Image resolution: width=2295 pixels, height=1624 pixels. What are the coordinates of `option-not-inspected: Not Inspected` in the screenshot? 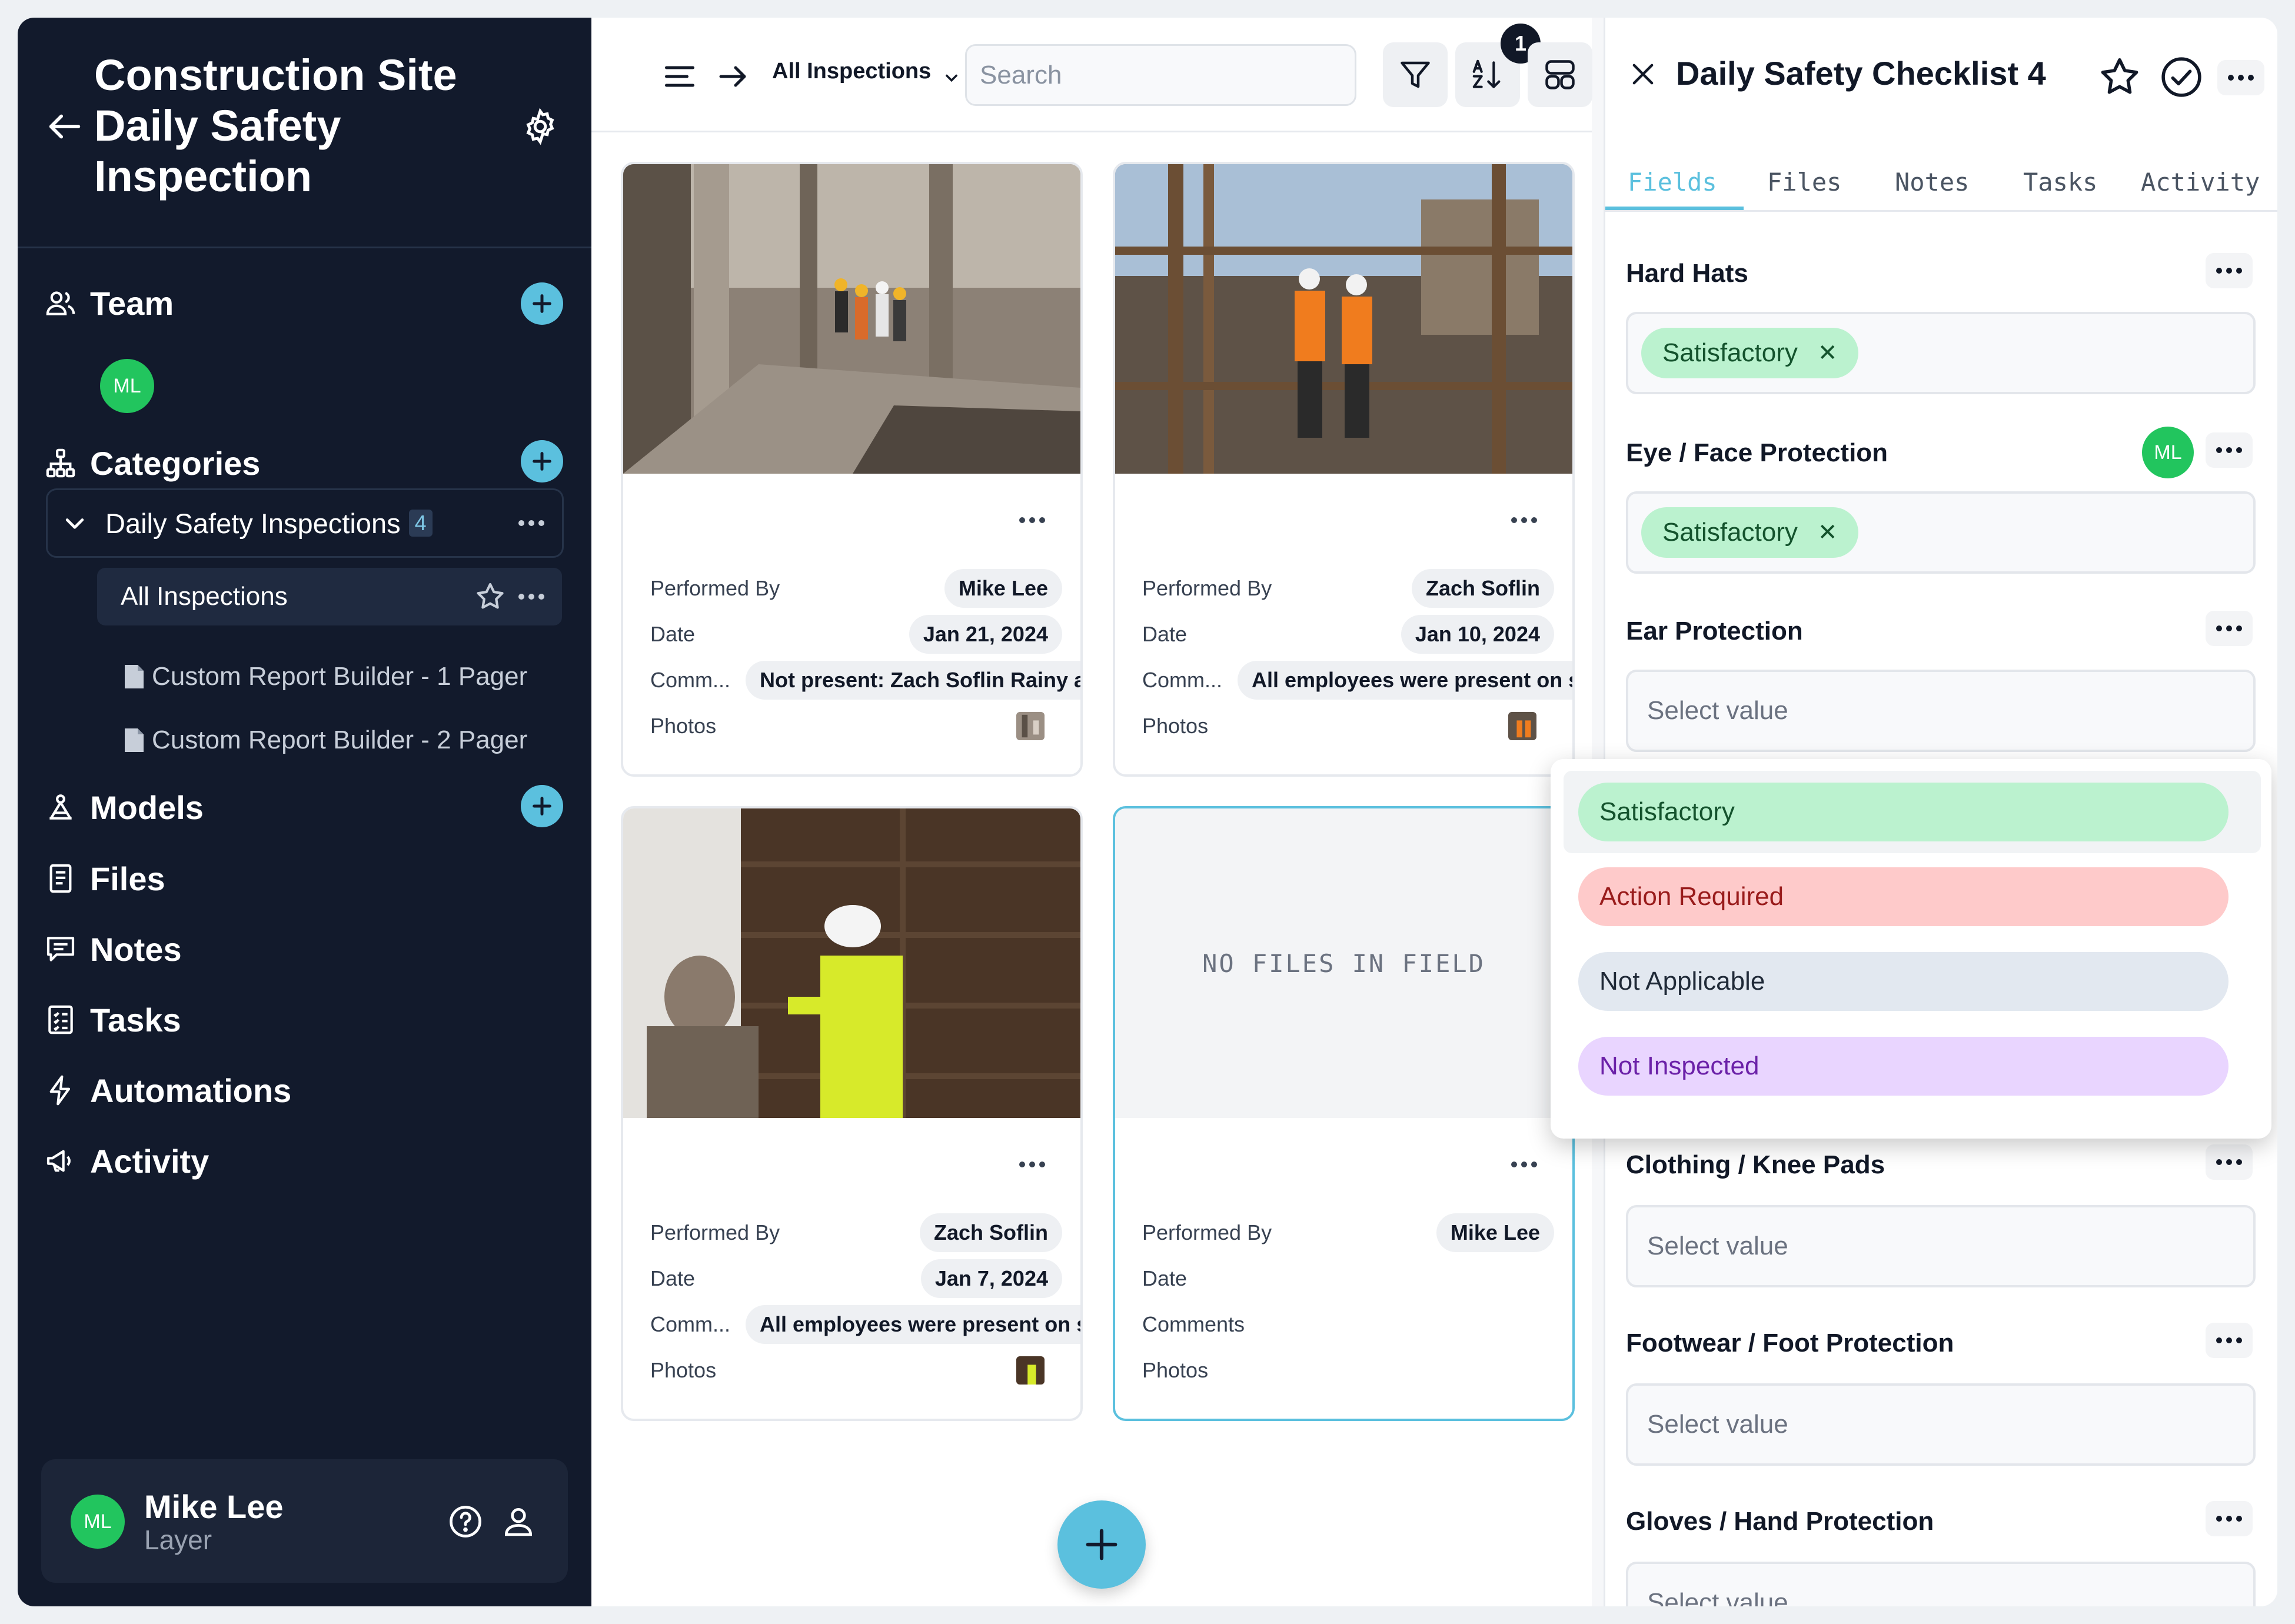 It's located at (1903, 1066).